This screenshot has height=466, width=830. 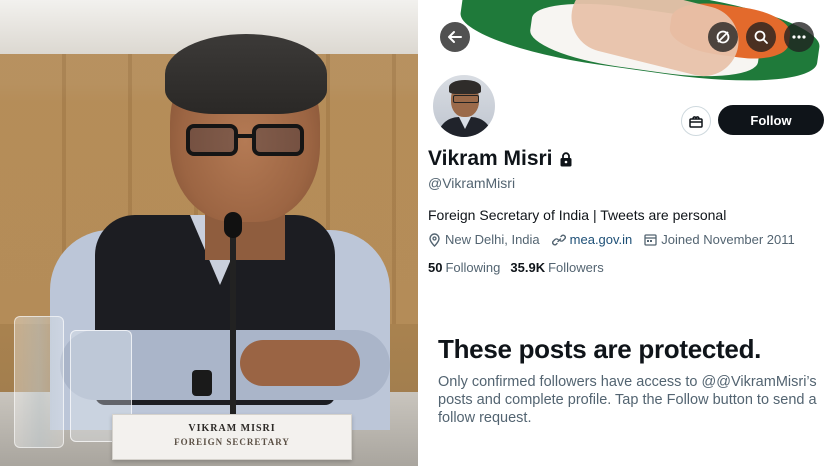 What do you see at coordinates (233, 320) in the screenshot?
I see `microphone-stand` at bounding box center [233, 320].